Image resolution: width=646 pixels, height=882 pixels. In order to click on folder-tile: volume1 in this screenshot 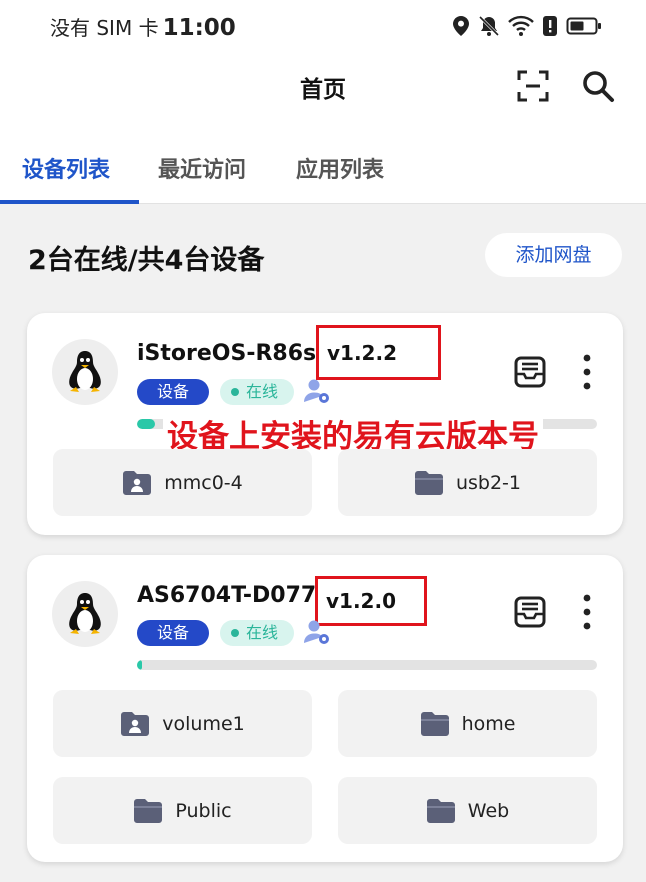, I will do `click(182, 723)`.